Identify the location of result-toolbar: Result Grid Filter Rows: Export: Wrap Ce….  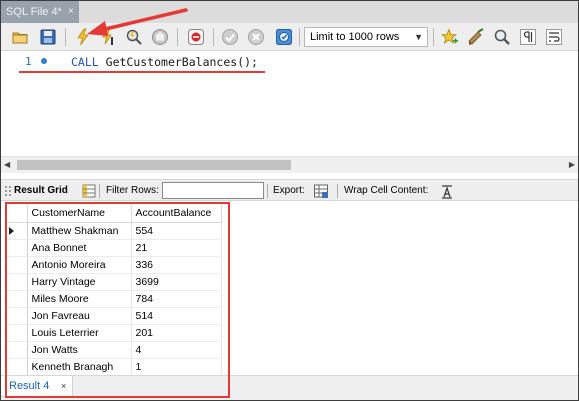
(289, 190).